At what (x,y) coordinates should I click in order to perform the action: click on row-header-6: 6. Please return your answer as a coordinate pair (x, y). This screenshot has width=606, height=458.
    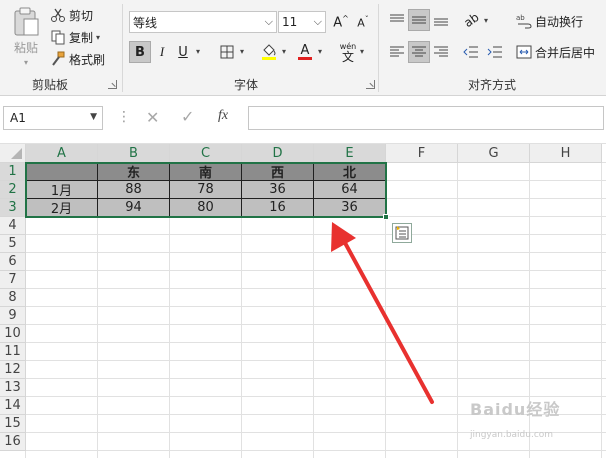
    Looking at the image, I should click on (13, 262).